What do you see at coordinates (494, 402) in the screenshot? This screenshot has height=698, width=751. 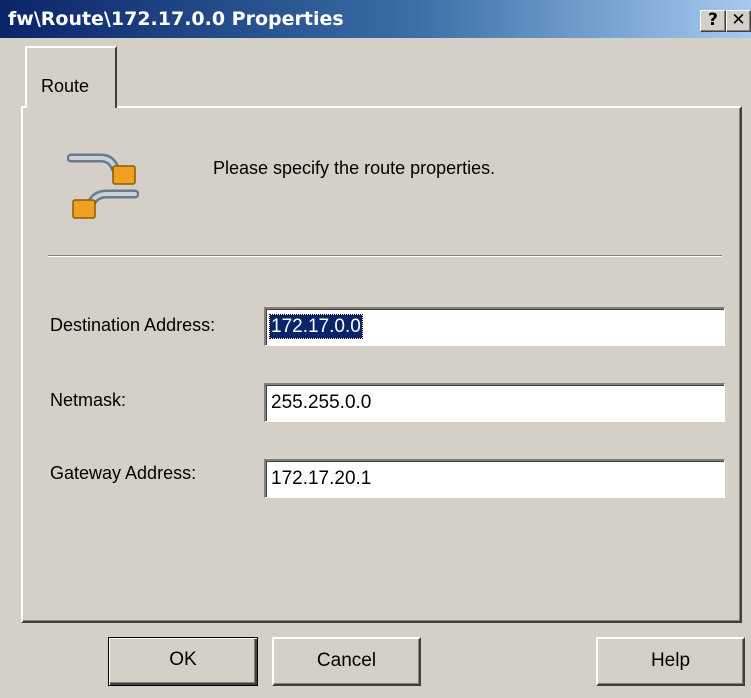 I see `netmask-input: 255.255.0.0` at bounding box center [494, 402].